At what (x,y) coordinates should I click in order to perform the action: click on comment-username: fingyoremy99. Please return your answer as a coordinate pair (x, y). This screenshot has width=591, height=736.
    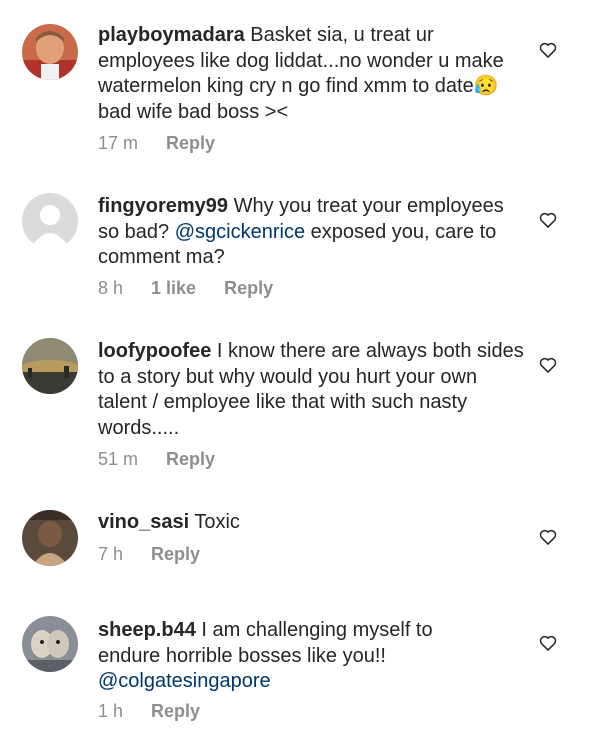
    Looking at the image, I should click on (163, 206).